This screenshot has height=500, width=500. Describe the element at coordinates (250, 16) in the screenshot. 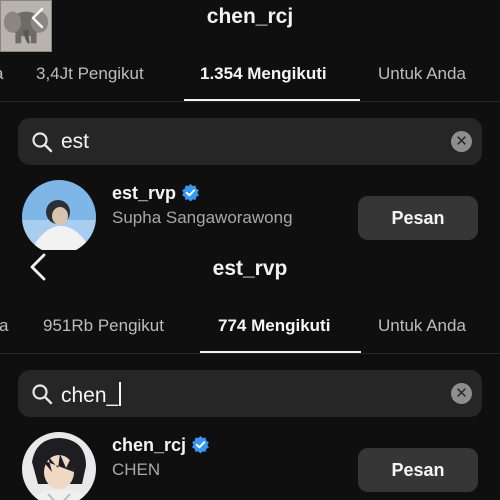

I see `page-title: chen_rcj` at that location.